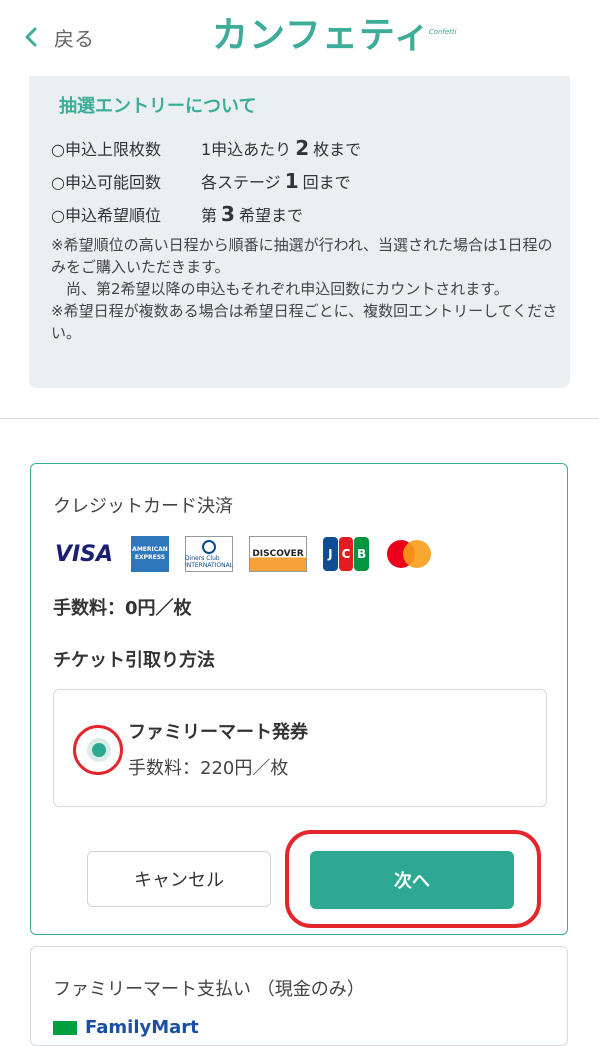 The width and height of the screenshot is (599, 1046). I want to click on jcb-j: J, so click(330, 554).